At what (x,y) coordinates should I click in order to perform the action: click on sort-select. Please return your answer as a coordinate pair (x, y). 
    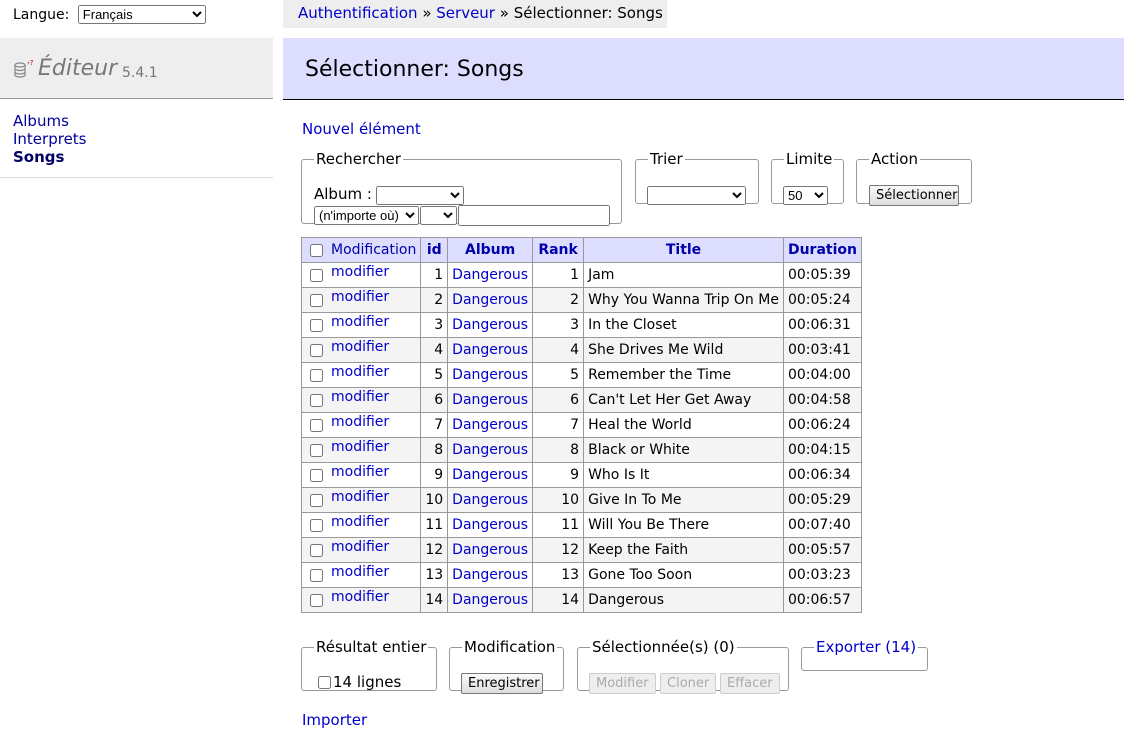
    Looking at the image, I should click on (696, 195).